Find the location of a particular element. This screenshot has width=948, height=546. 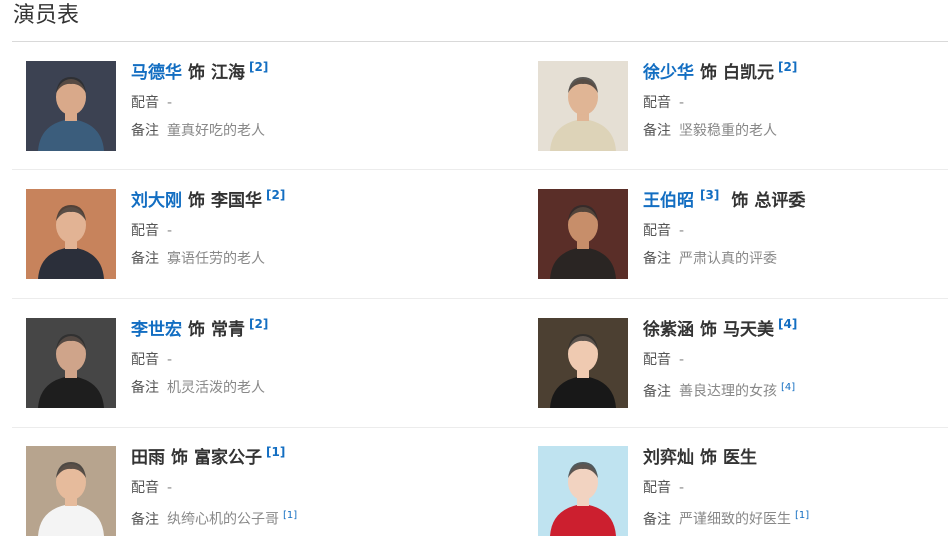

actor-name: 徐紫涵 is located at coordinates (668, 330).